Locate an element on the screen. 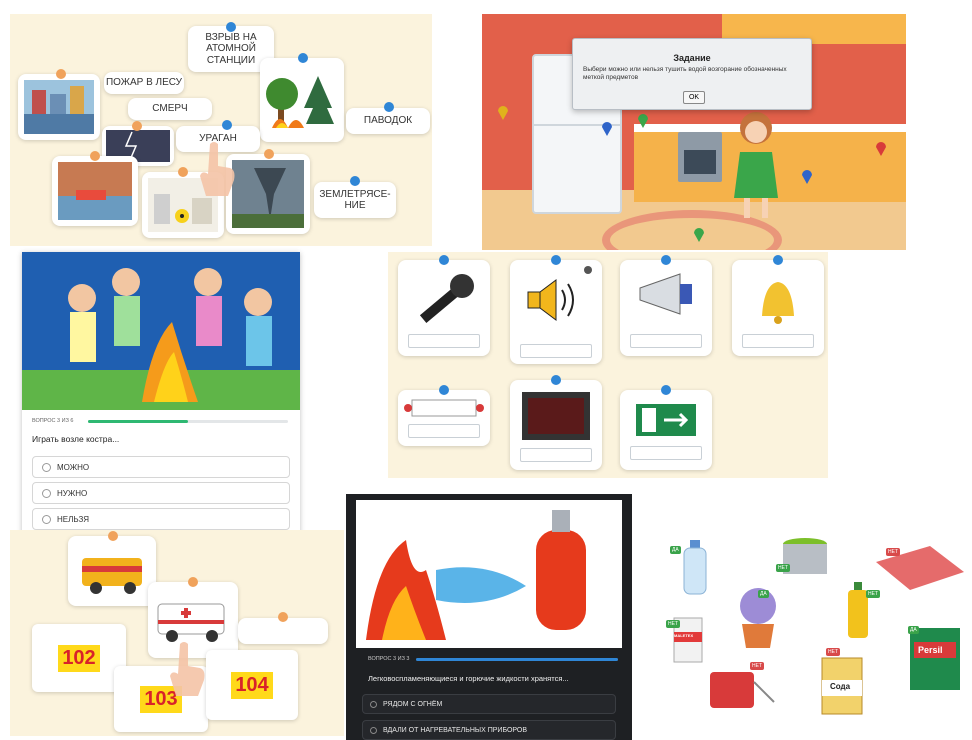 This screenshot has width=972, height=740. answer-option-2: ВДАЛИ ОТ НАГРЕВАТЕЛЬНЫХ ПРИБОРОВ is located at coordinates (489, 730).